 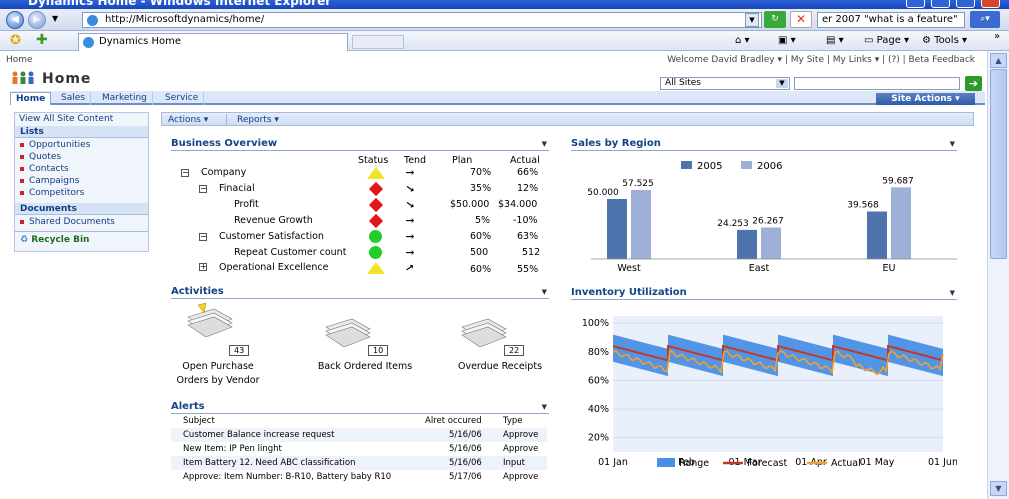 I want to click on site-actions-button: Site Actions ▾, so click(x=925, y=99).